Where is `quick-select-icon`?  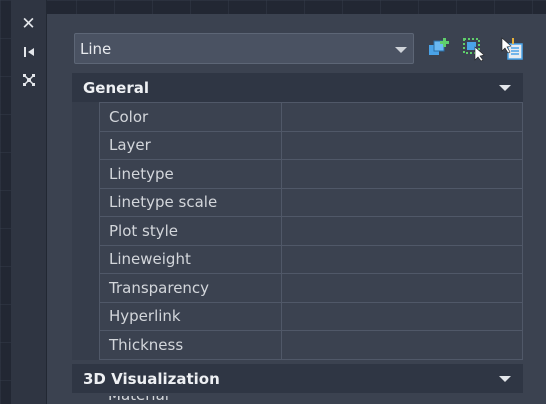
quick-select-icon is located at coordinates (439, 49).